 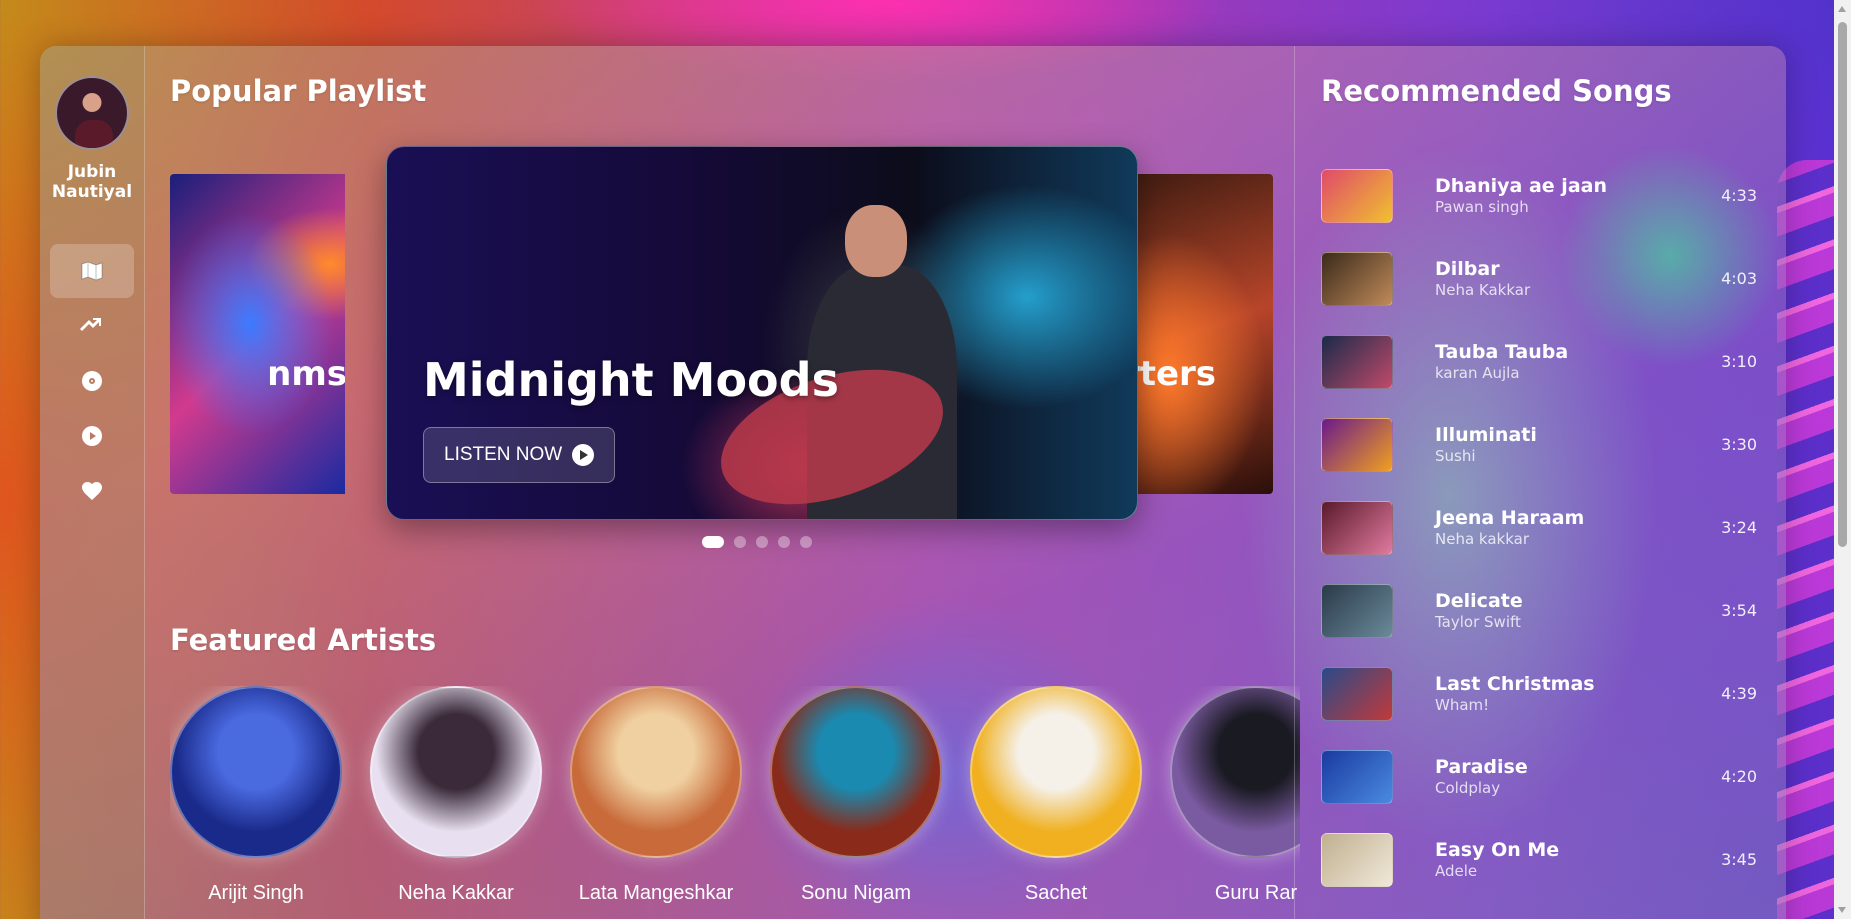 What do you see at coordinates (92, 192) in the screenshot?
I see `user-name-last: Nautiyal` at bounding box center [92, 192].